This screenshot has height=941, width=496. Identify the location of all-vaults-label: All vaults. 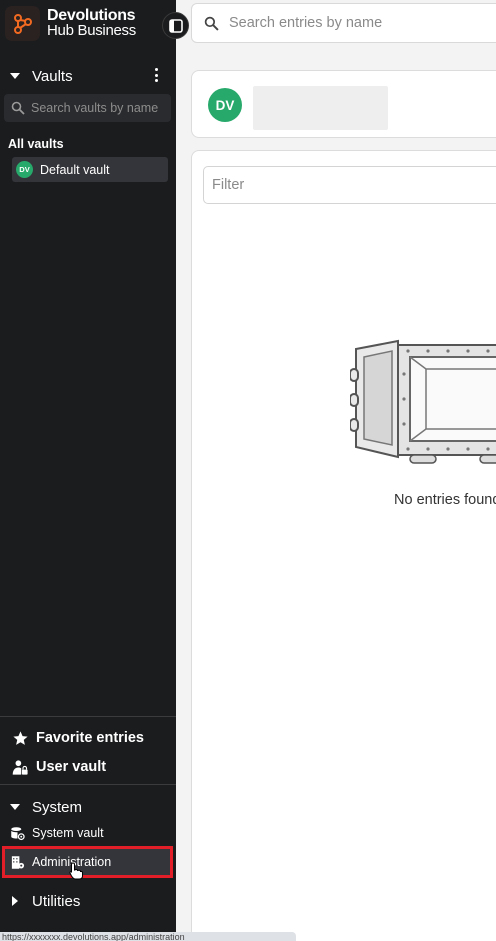
(36, 144).